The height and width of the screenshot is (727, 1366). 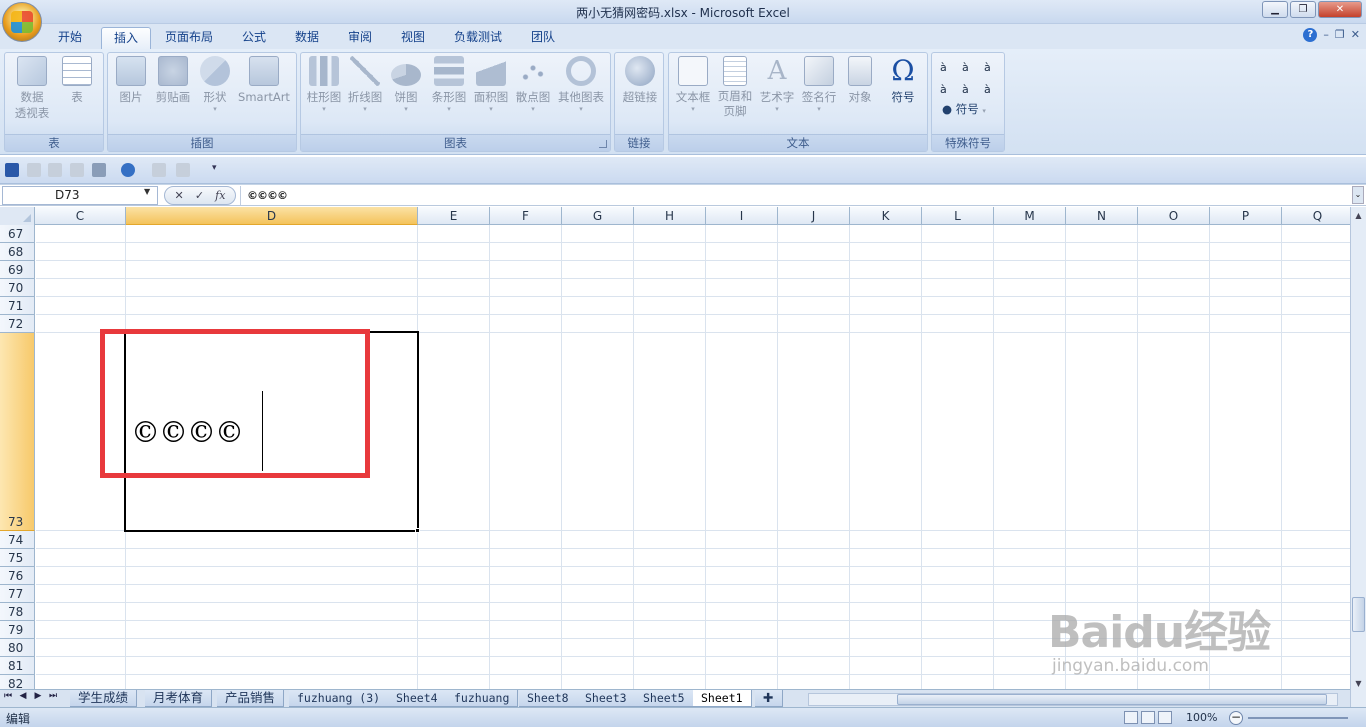 I want to click on format-painter-icon, so click(x=77, y=170).